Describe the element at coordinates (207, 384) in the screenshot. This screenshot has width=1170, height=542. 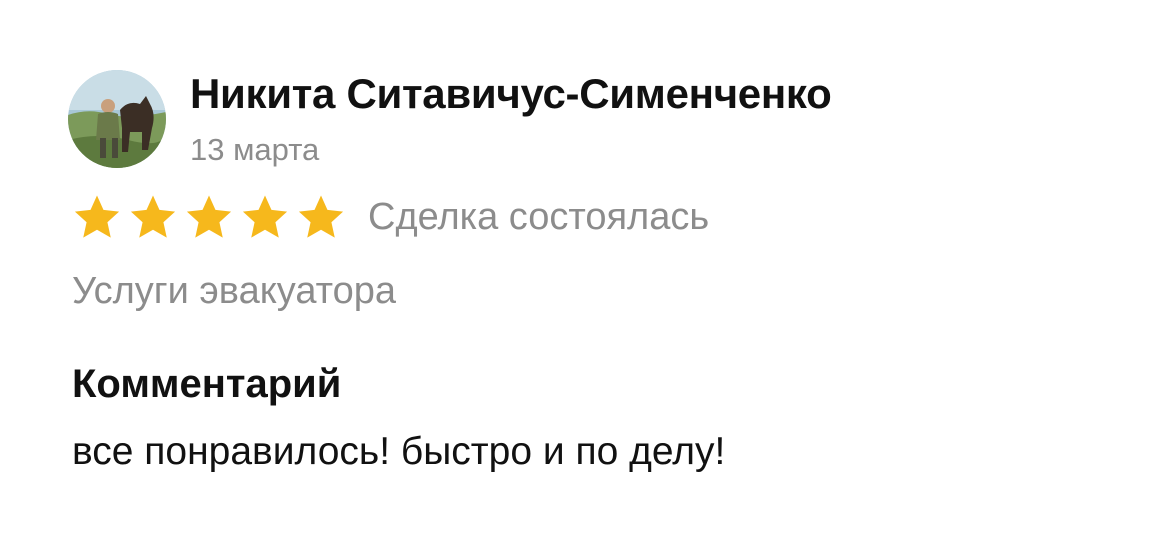
I see `comment-heading: Комментарий` at that location.